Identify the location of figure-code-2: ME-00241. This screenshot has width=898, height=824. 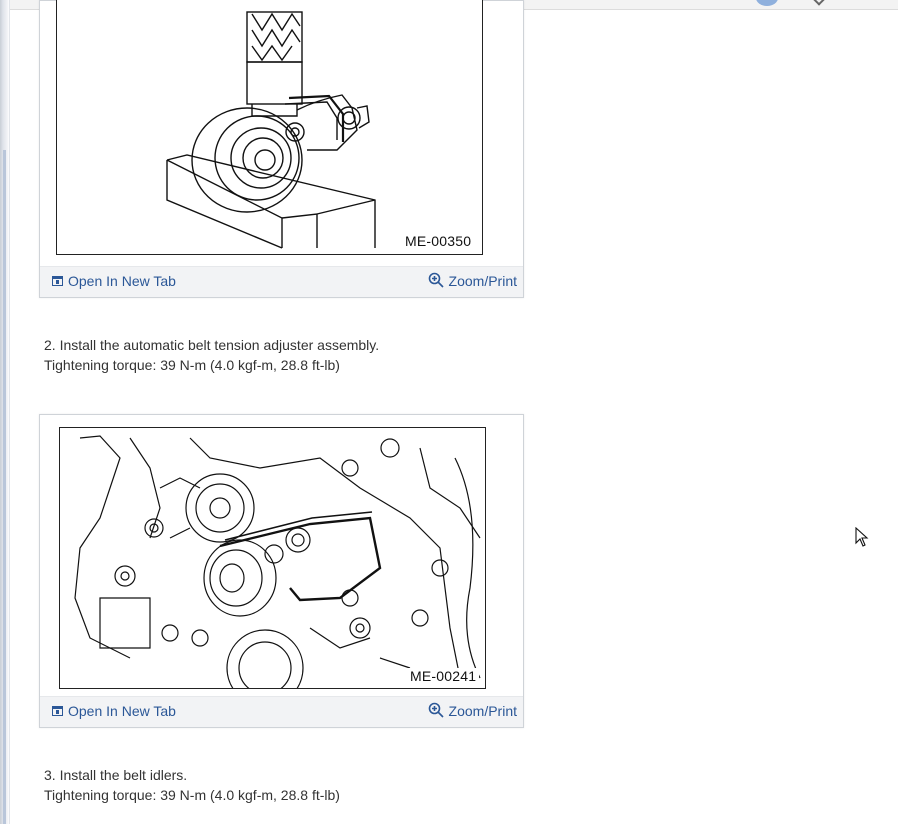
(443, 676).